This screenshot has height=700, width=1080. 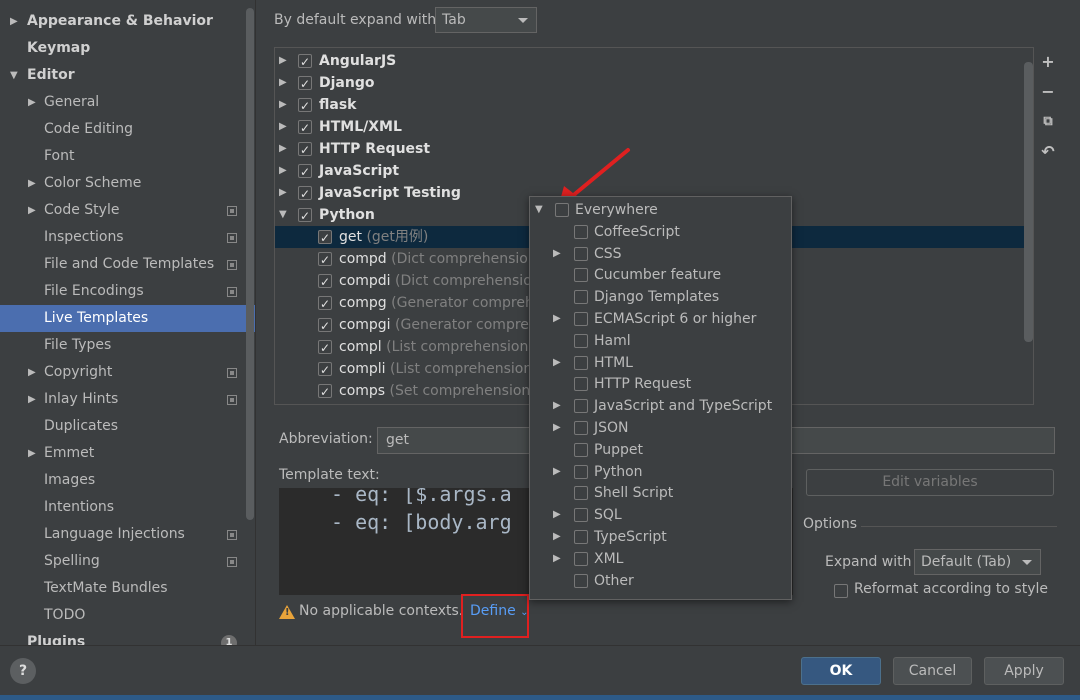 I want to click on cancel-button: Cancel, so click(x=932, y=671).